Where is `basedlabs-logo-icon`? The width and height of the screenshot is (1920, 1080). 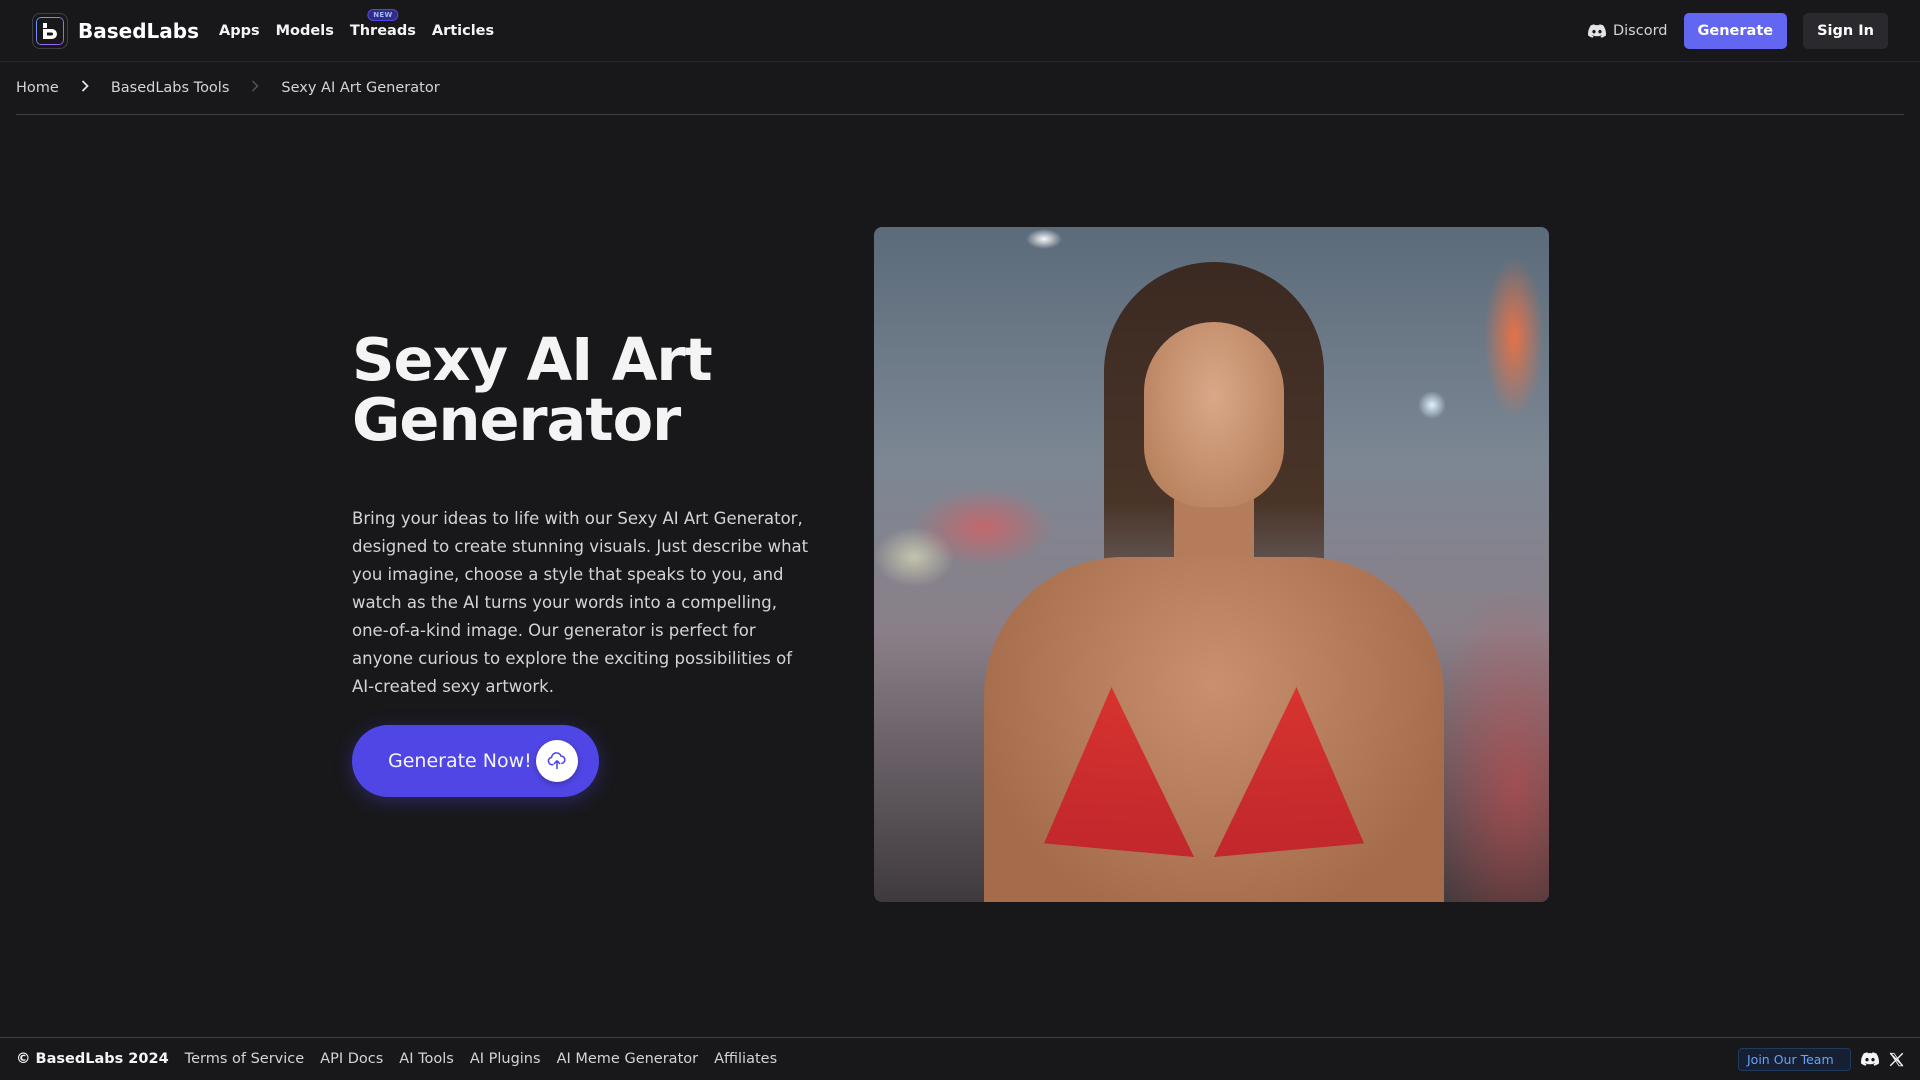
basedlabs-logo-icon is located at coordinates (50, 30).